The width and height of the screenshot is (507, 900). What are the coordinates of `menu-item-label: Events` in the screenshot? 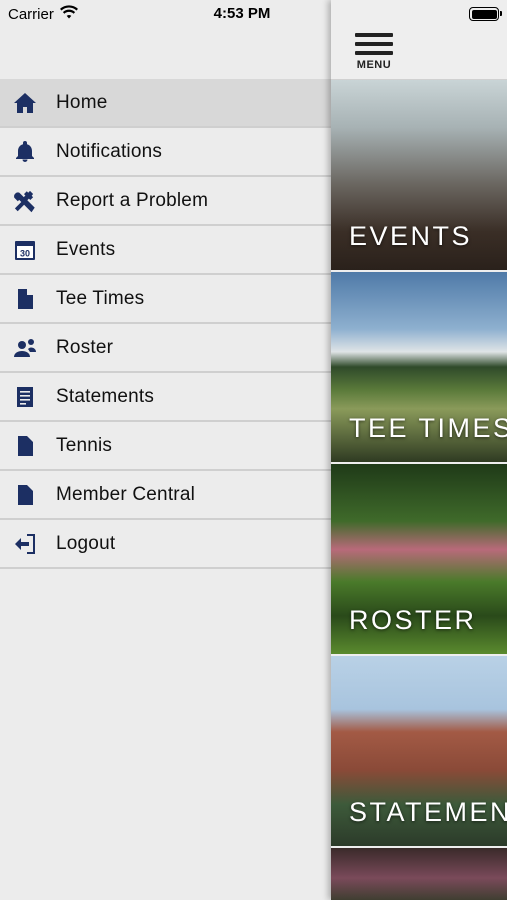 It's located at (86, 249).